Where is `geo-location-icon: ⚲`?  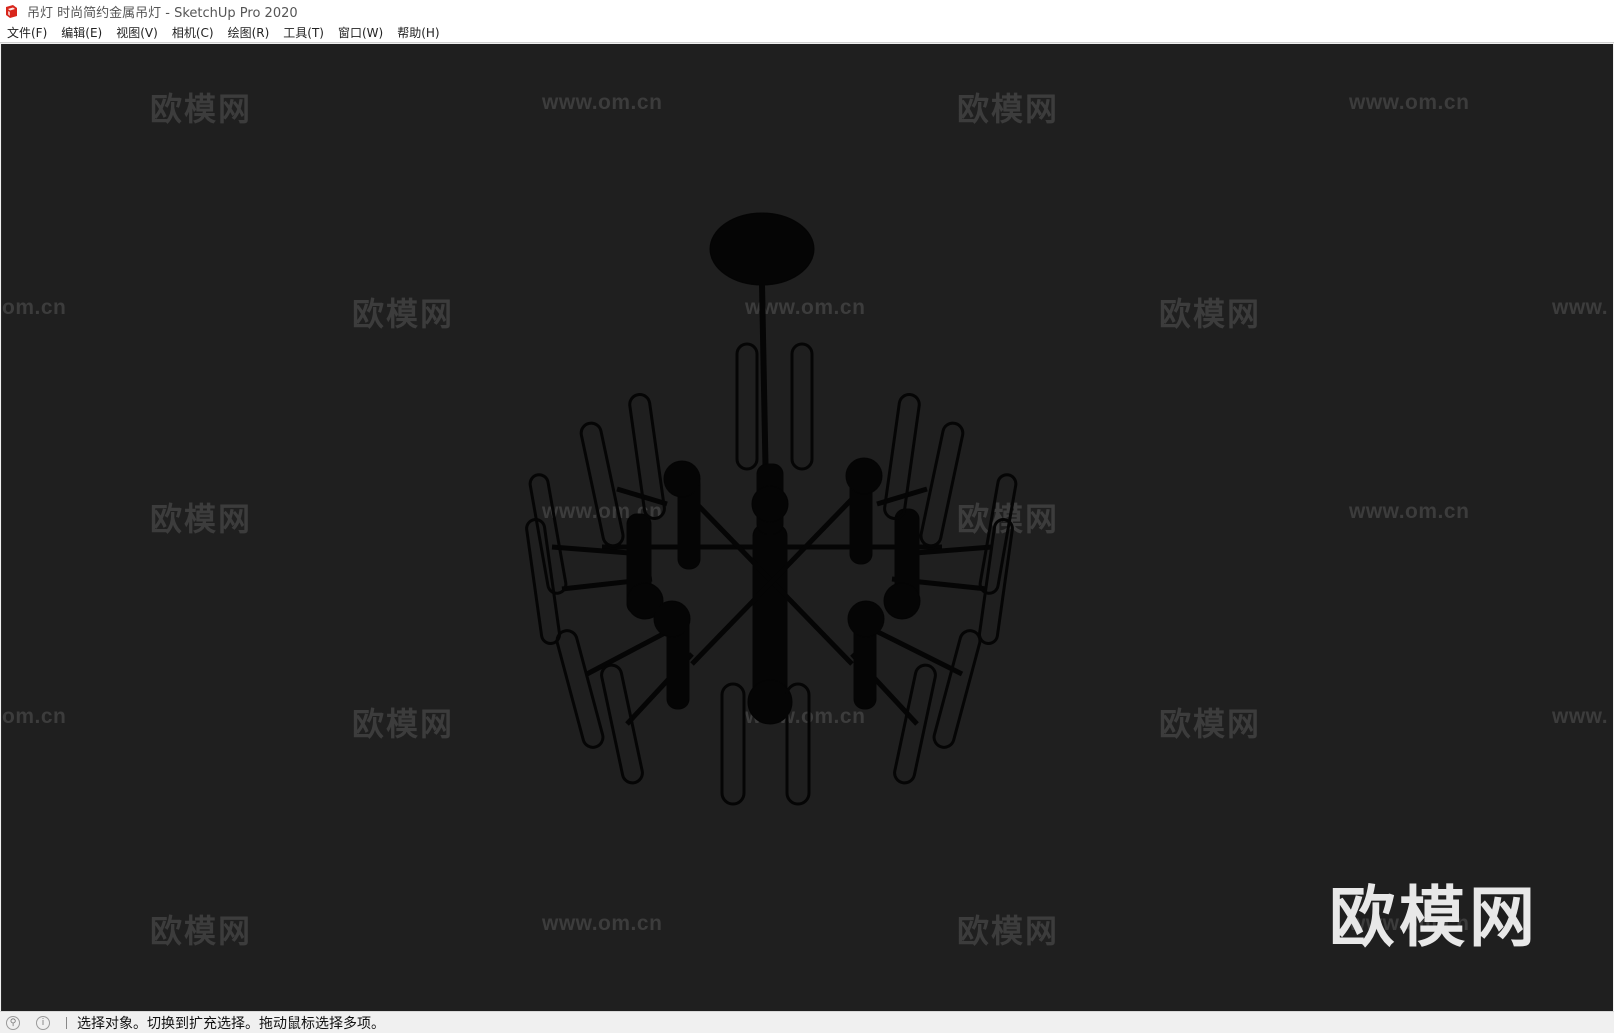 geo-location-icon: ⚲ is located at coordinates (13, 1022).